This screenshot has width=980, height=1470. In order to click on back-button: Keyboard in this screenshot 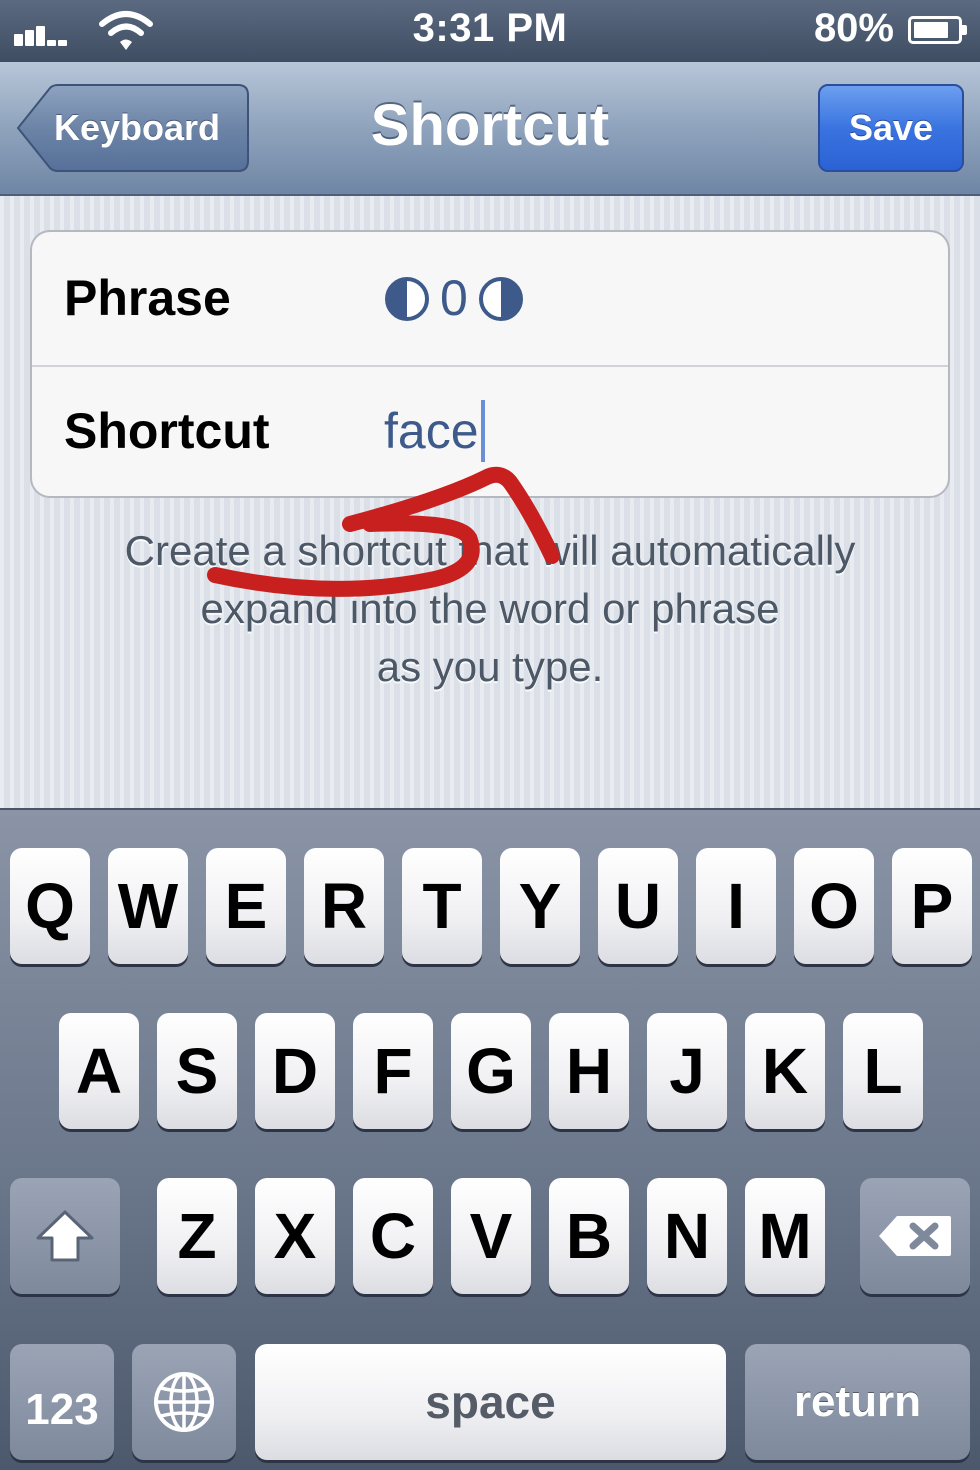, I will do `click(133, 128)`.